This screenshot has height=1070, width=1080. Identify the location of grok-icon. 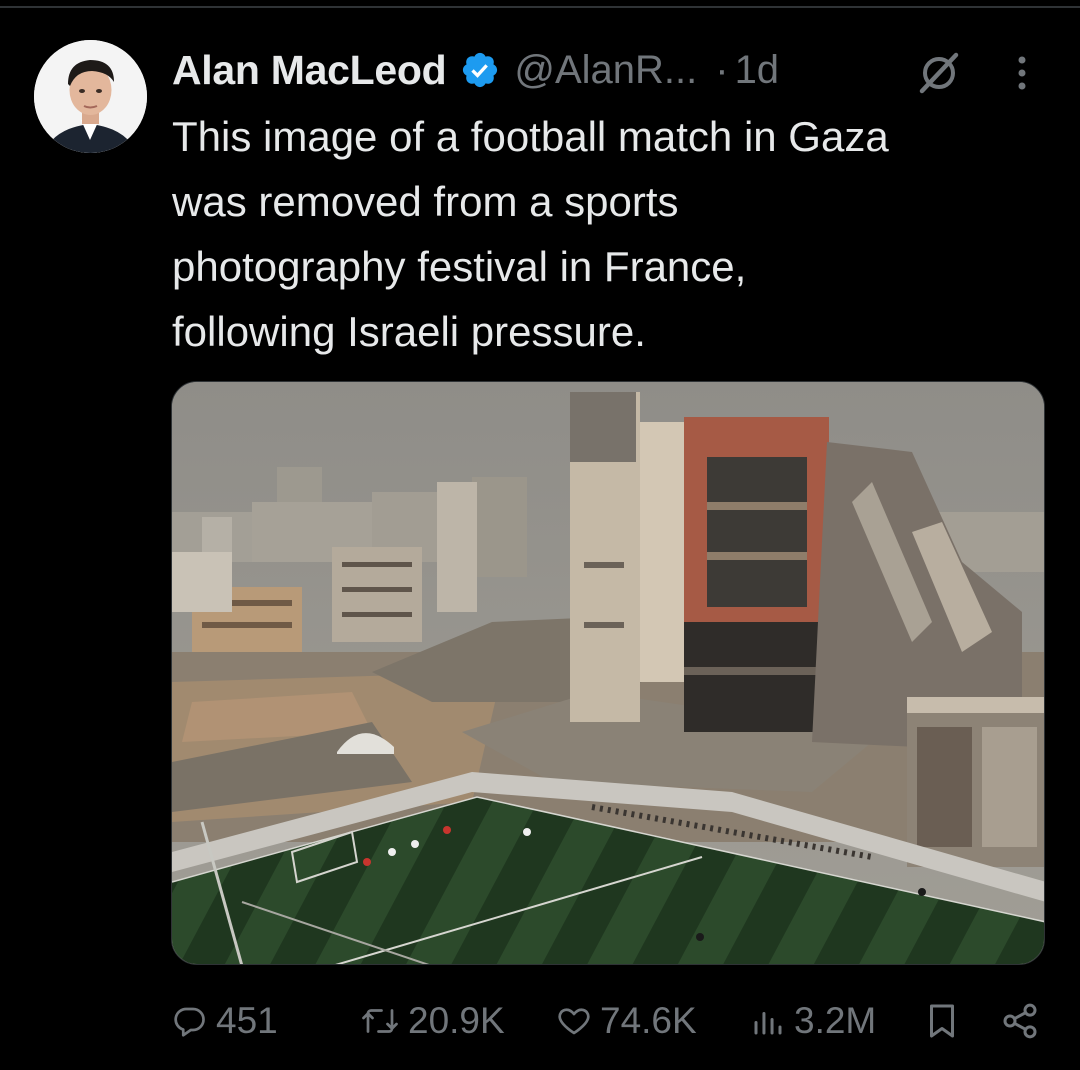
(939, 73).